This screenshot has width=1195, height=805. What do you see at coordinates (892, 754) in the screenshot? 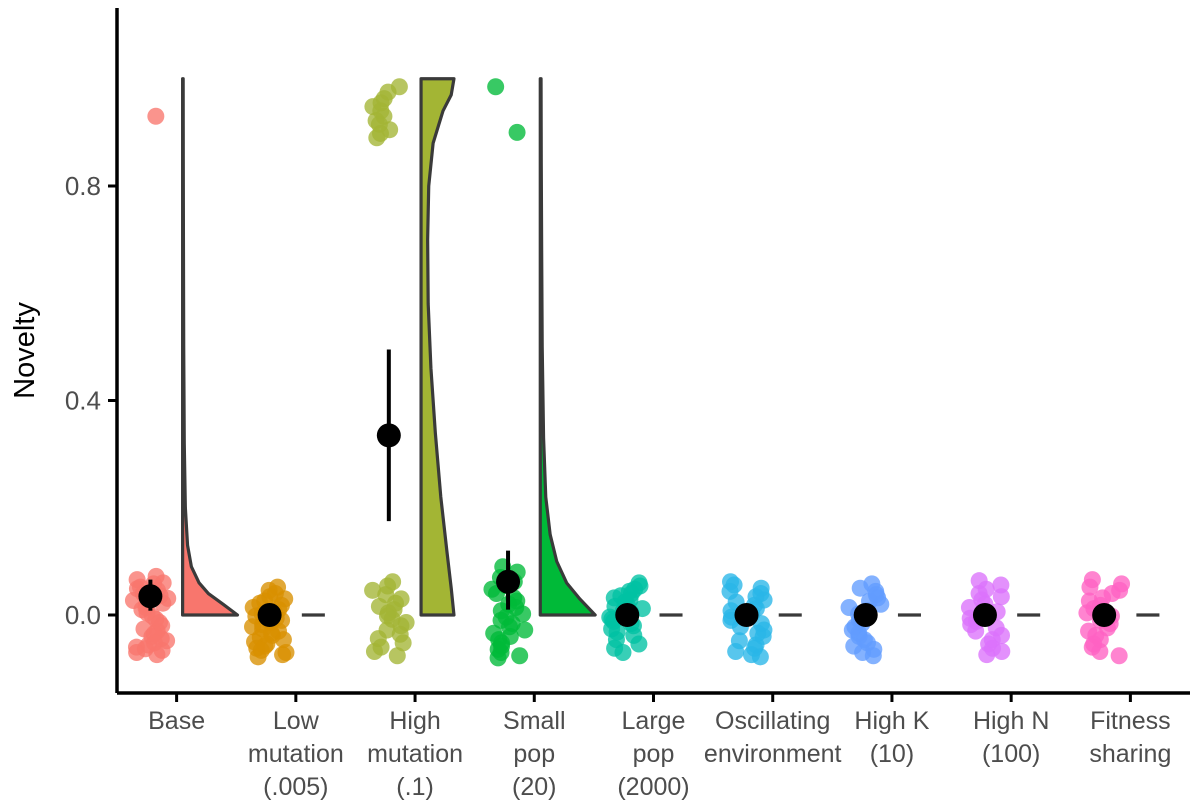
I see `x-tick-label-high-k-10-: (10)` at bounding box center [892, 754].